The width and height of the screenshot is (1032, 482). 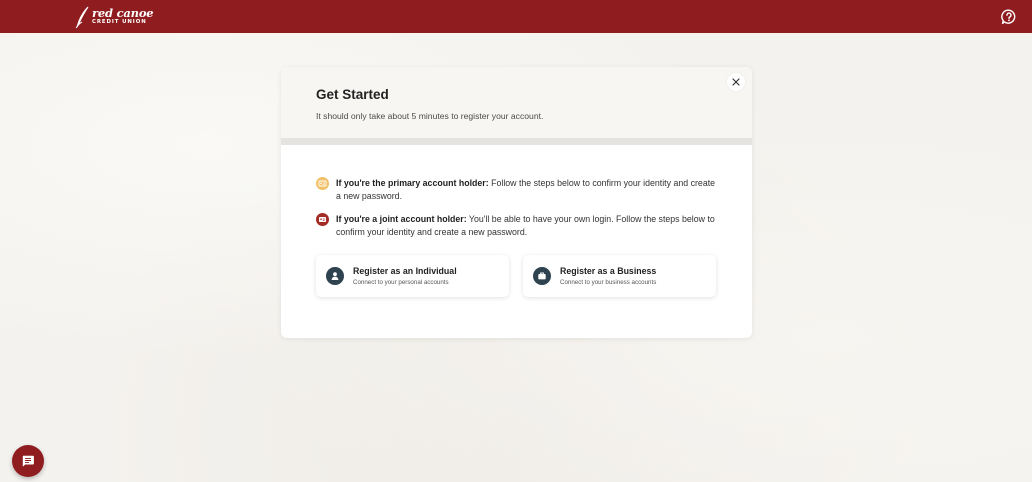 I want to click on progress-bar, so click(x=516, y=141).